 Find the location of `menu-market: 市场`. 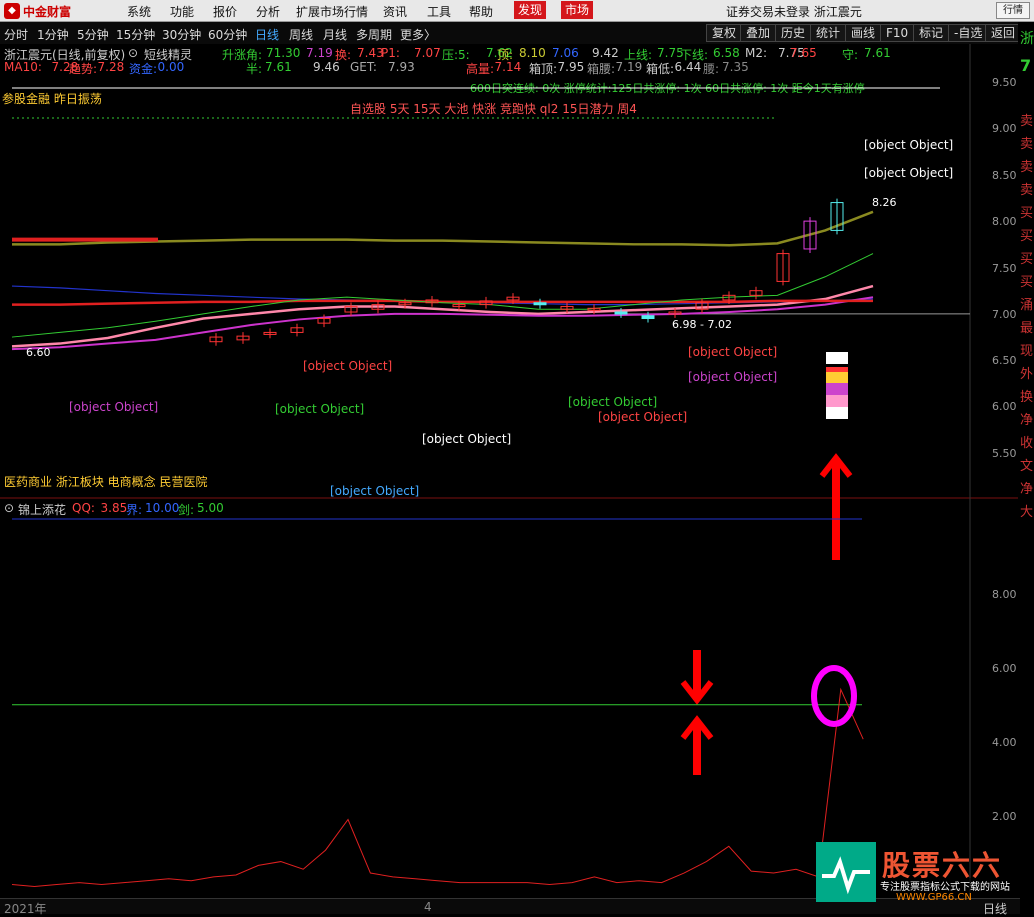

menu-market: 市场 is located at coordinates (577, 10).